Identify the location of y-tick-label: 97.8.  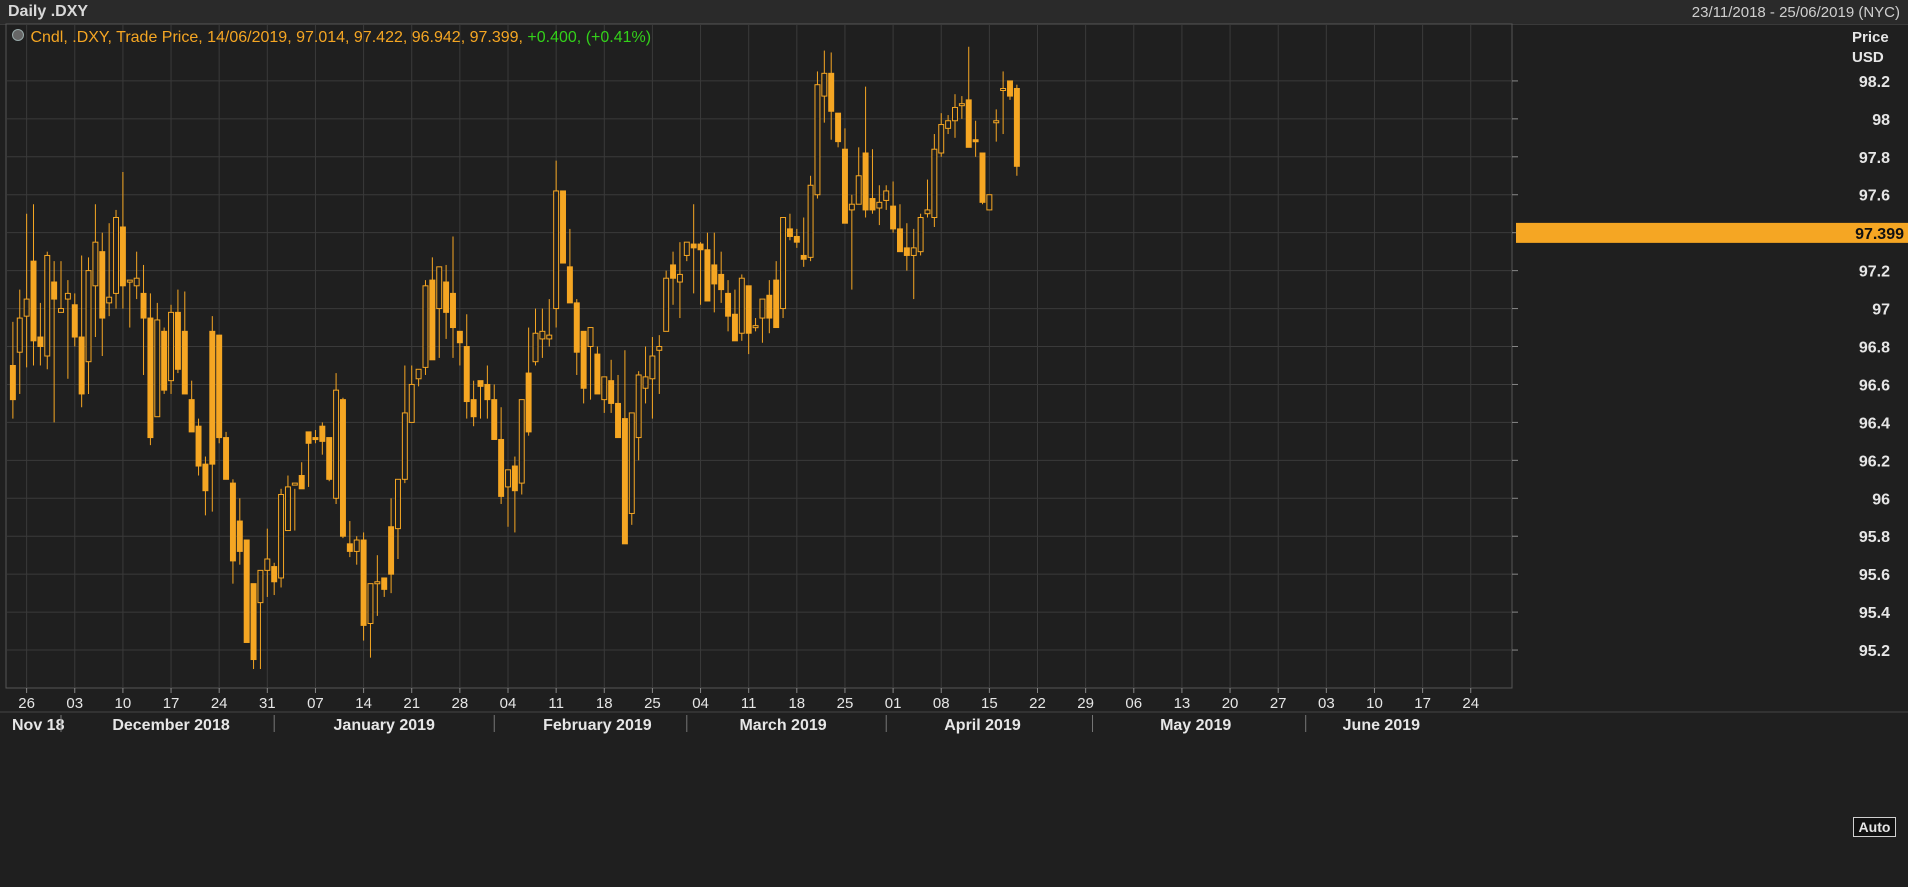
(1874, 158).